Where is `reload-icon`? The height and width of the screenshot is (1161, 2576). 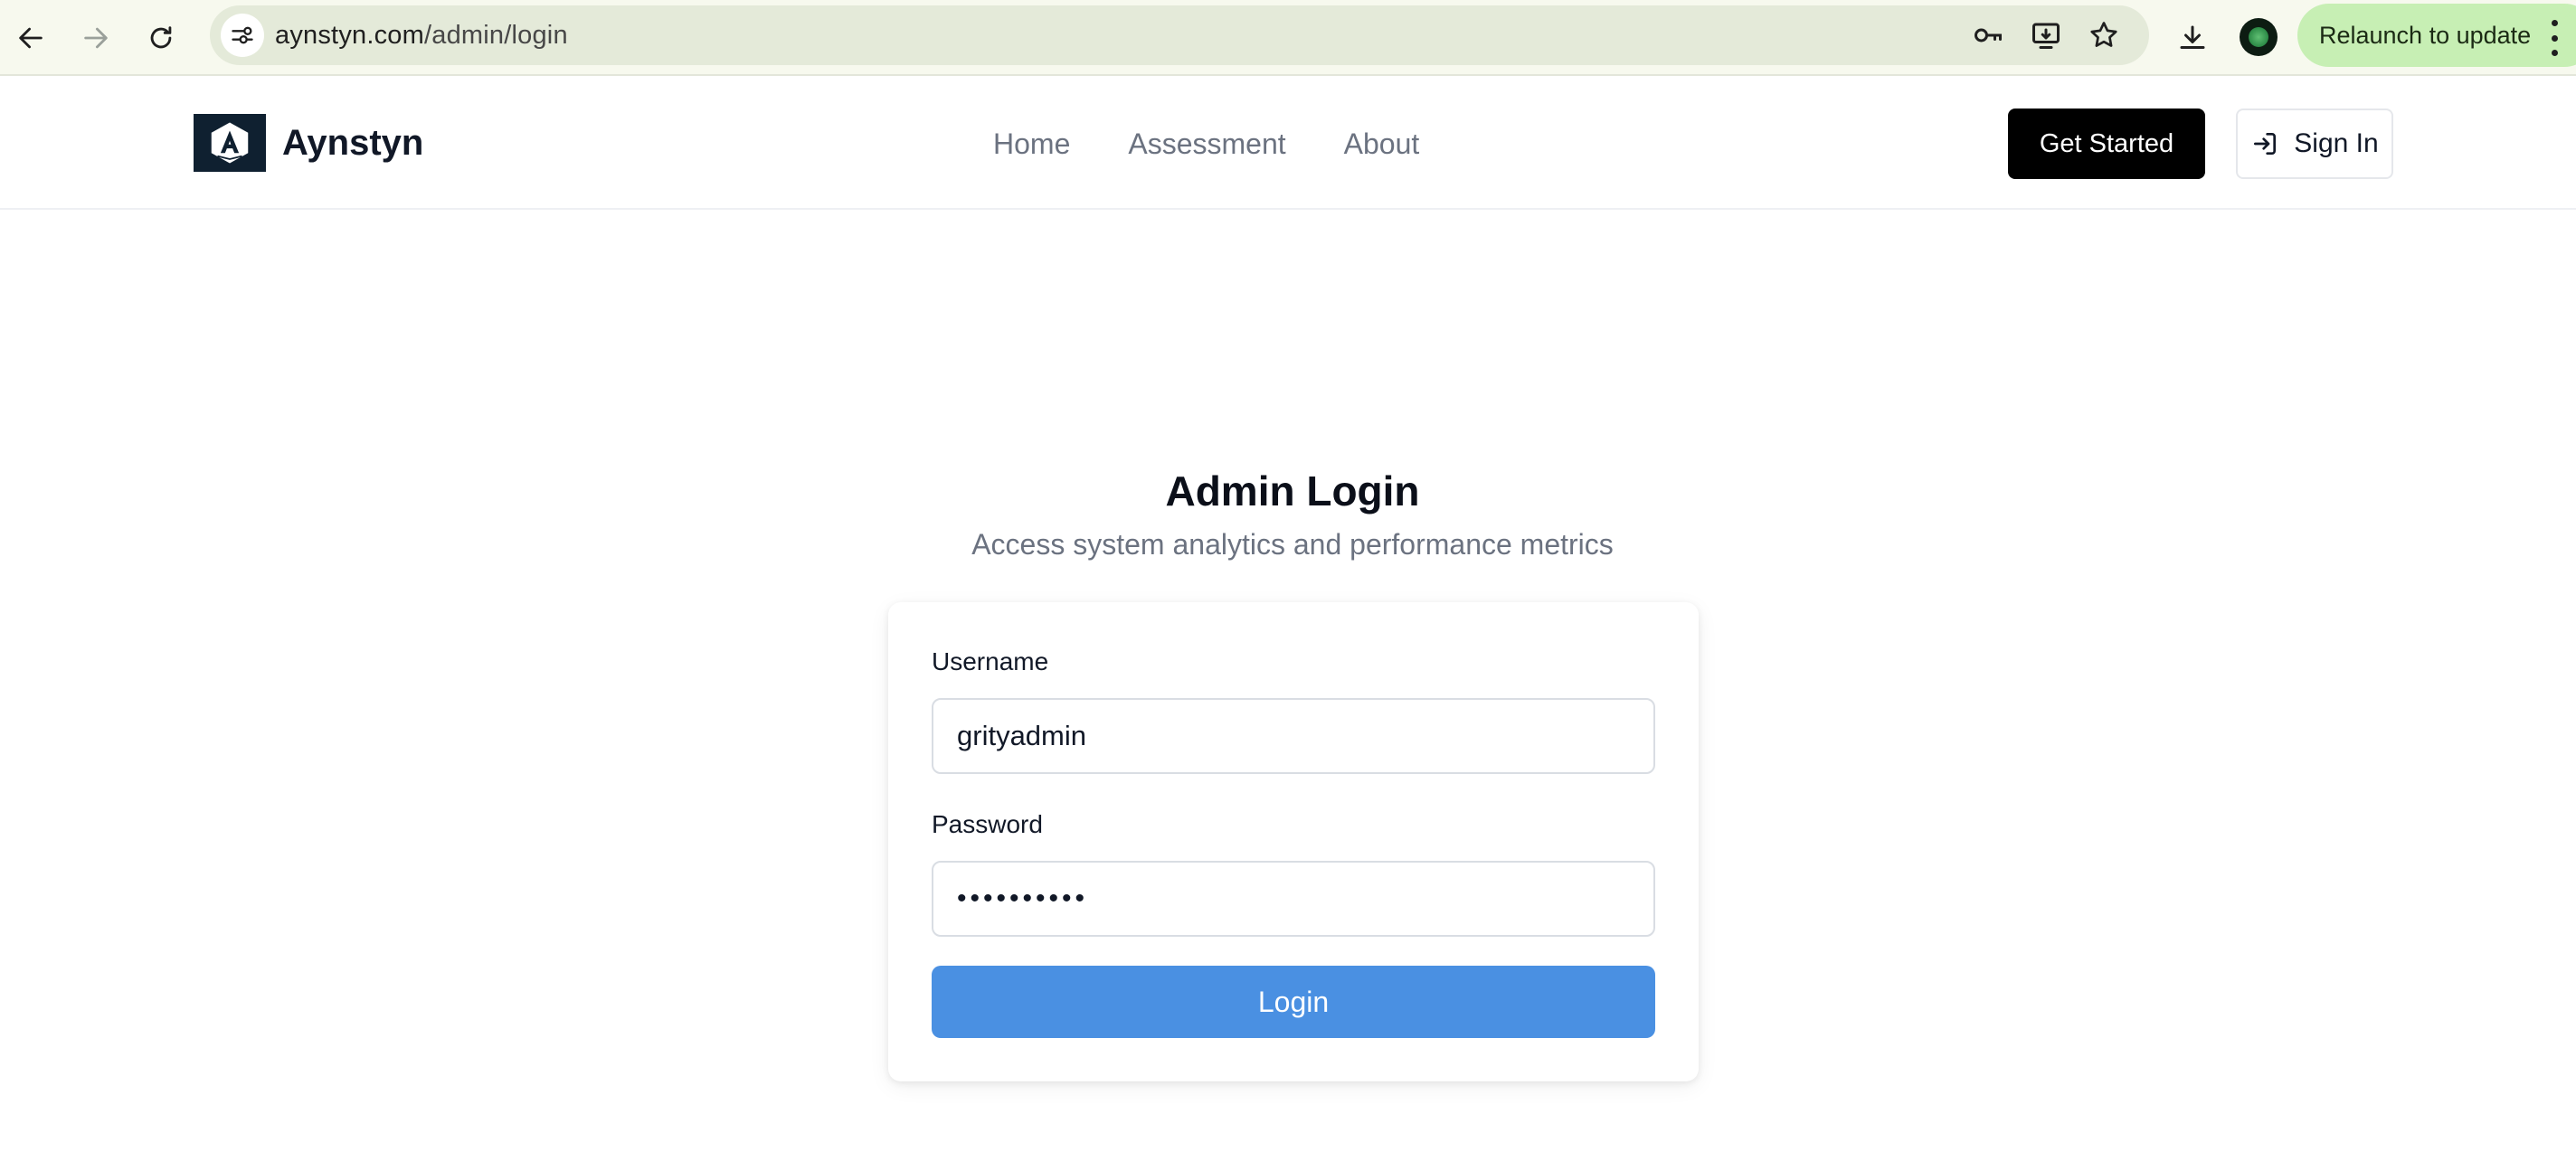
reload-icon is located at coordinates (161, 37).